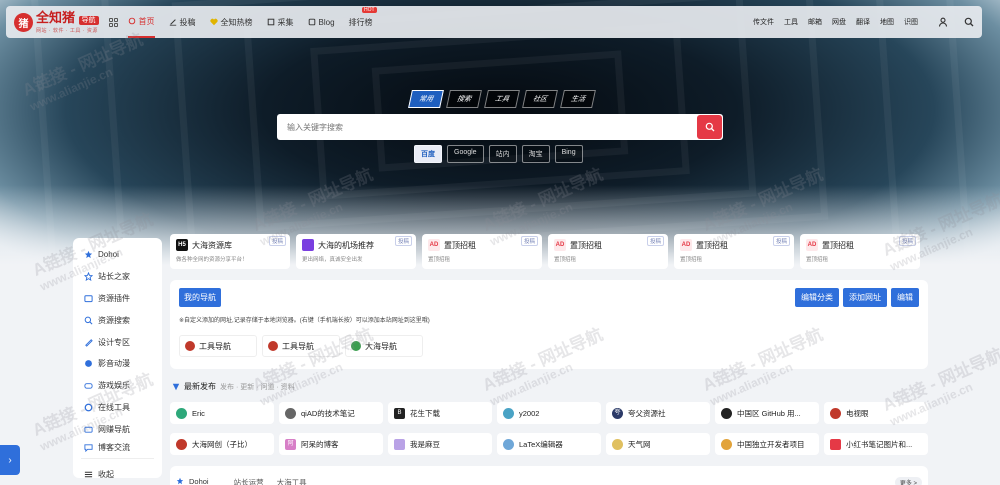 The image size is (1000, 485). What do you see at coordinates (311, 22) in the screenshot?
I see `blog-icon` at bounding box center [311, 22].